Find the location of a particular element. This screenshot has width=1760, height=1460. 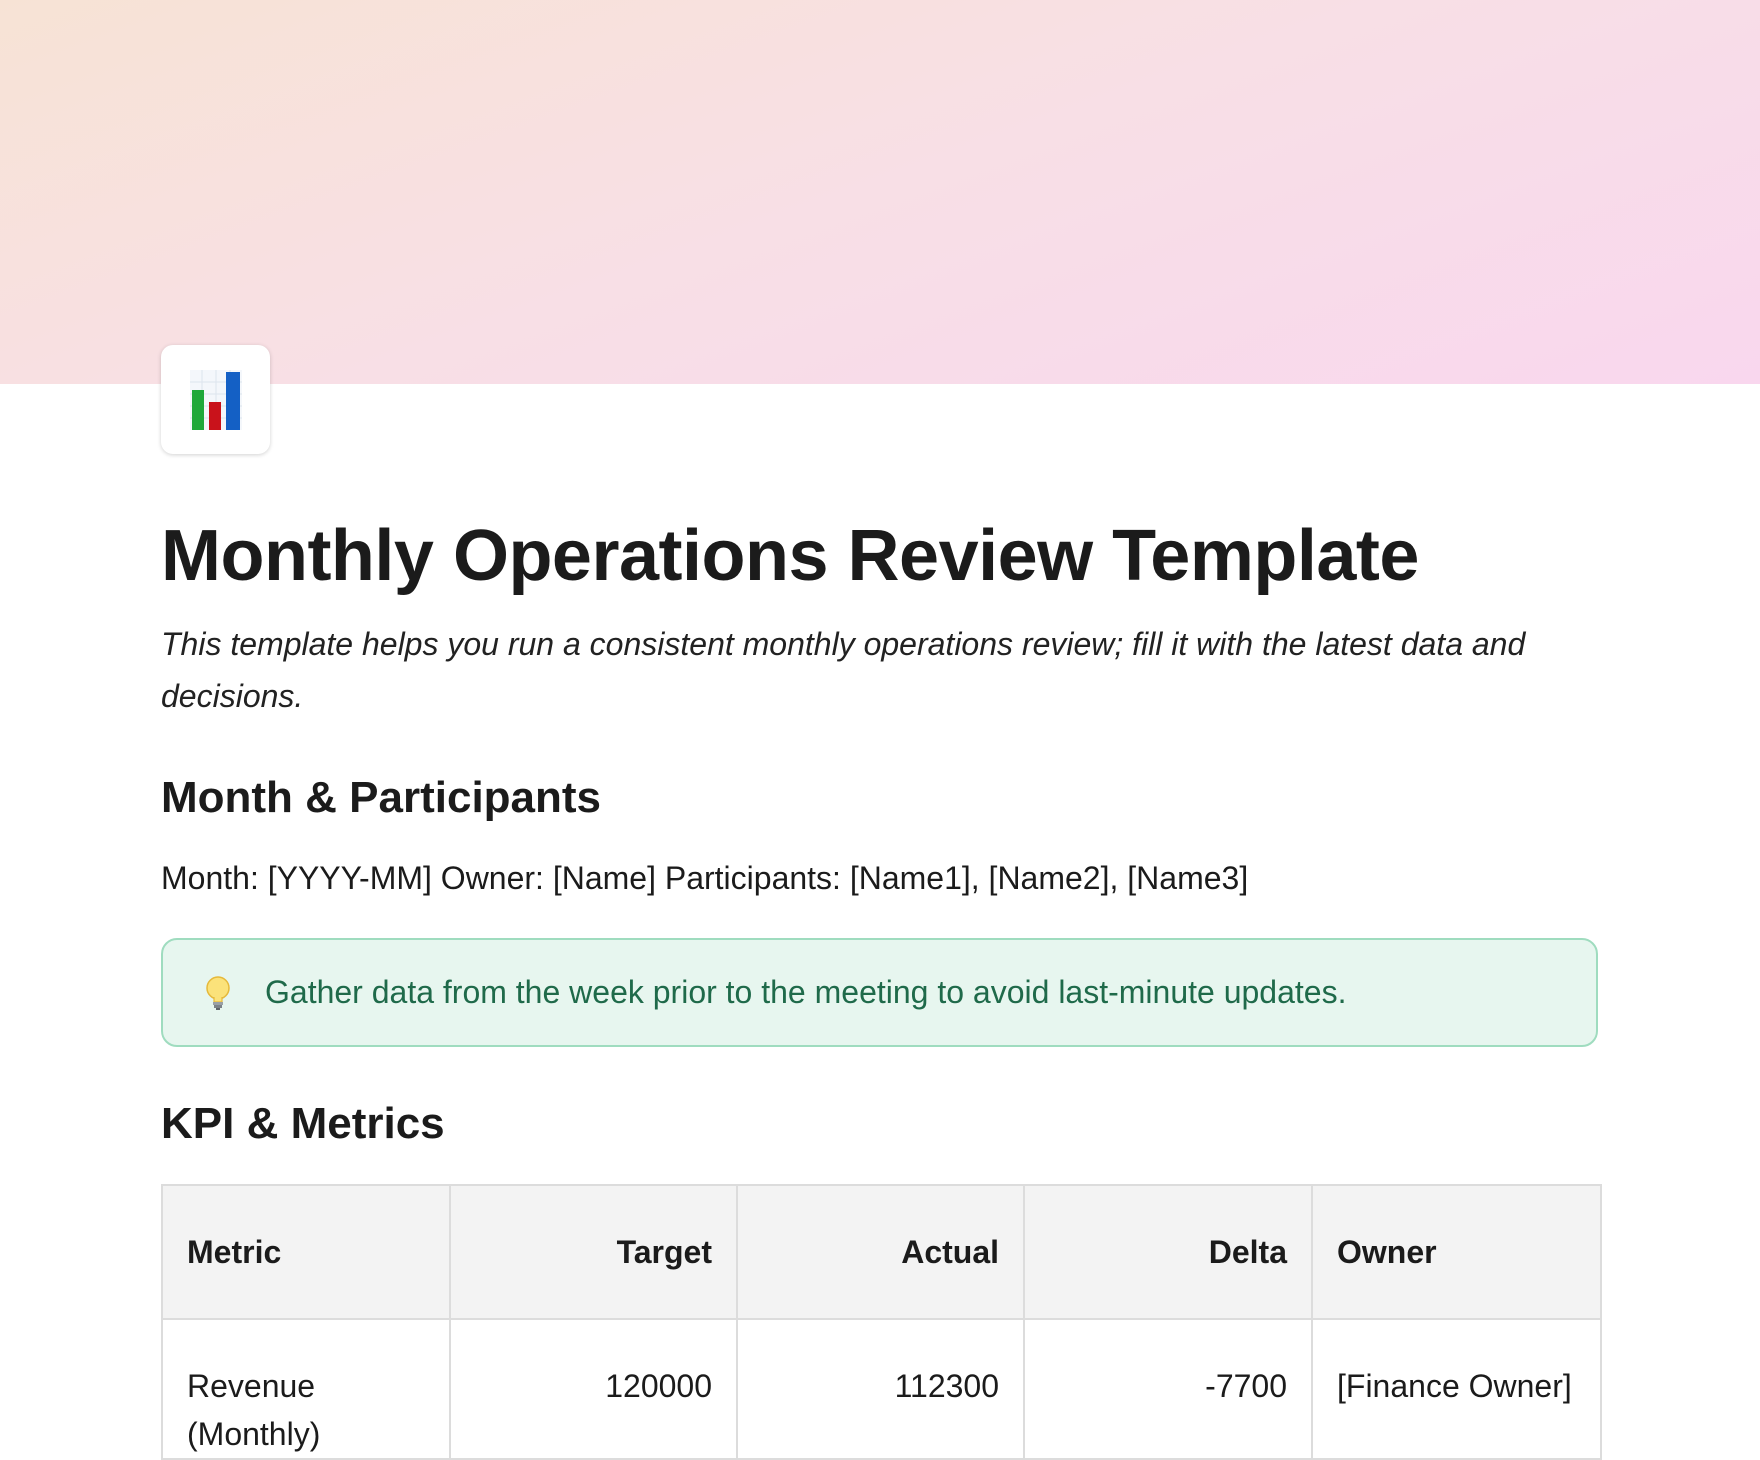

cell-metric: Revenue (Monthly) is located at coordinates (306, 1389).